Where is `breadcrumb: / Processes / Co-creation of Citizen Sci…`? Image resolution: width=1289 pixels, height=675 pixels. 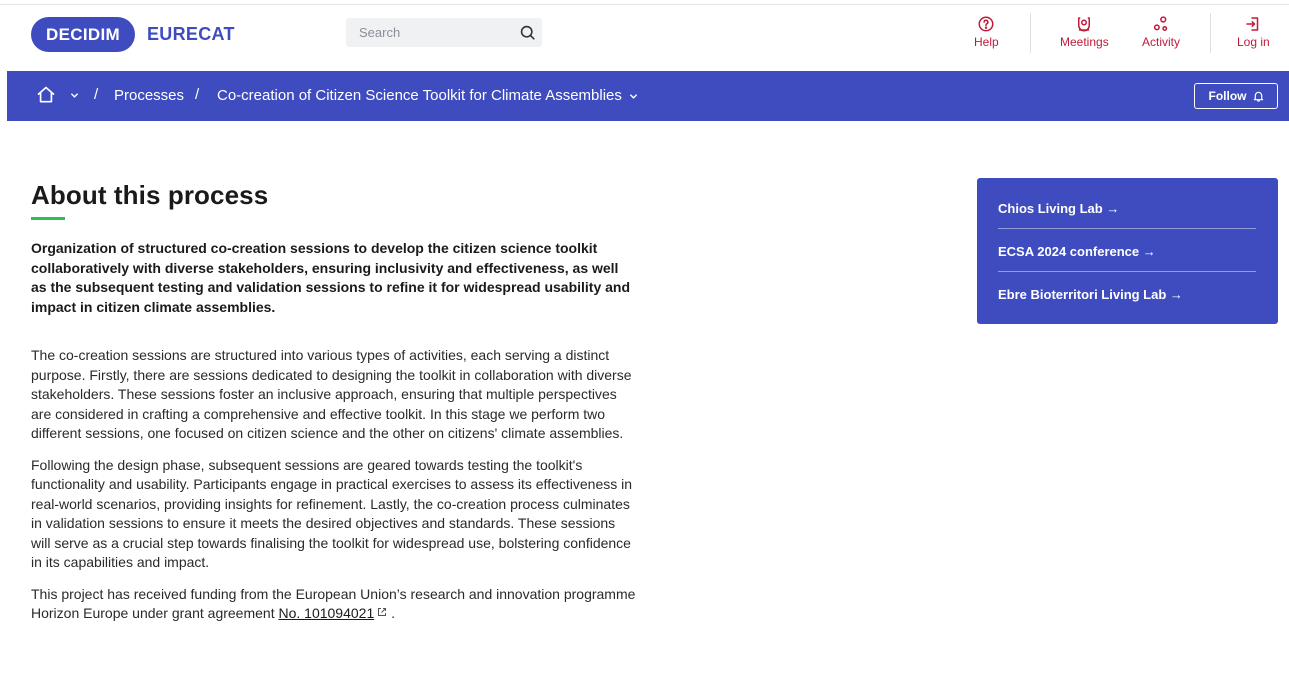
breadcrumb: / Processes / Co-creation of Citizen Sci… is located at coordinates (648, 96).